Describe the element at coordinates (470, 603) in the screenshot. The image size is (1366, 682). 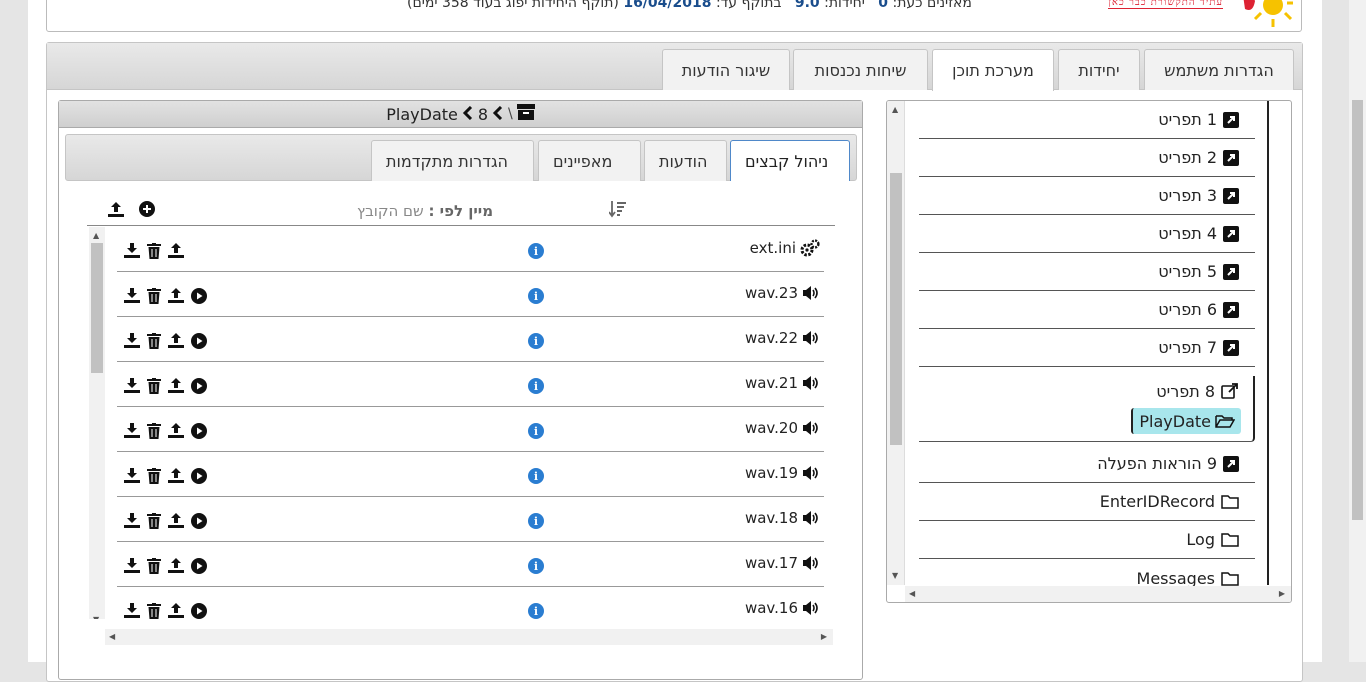
I see `file-row: wav.16 i` at that location.